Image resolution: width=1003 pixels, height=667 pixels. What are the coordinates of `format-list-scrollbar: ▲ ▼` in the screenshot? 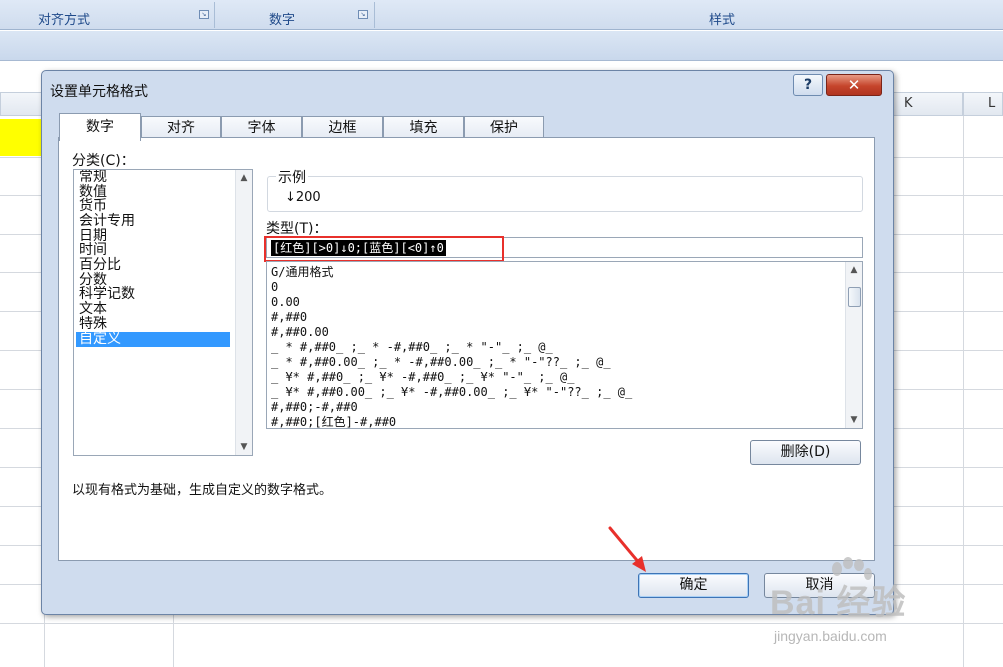 It's located at (853, 345).